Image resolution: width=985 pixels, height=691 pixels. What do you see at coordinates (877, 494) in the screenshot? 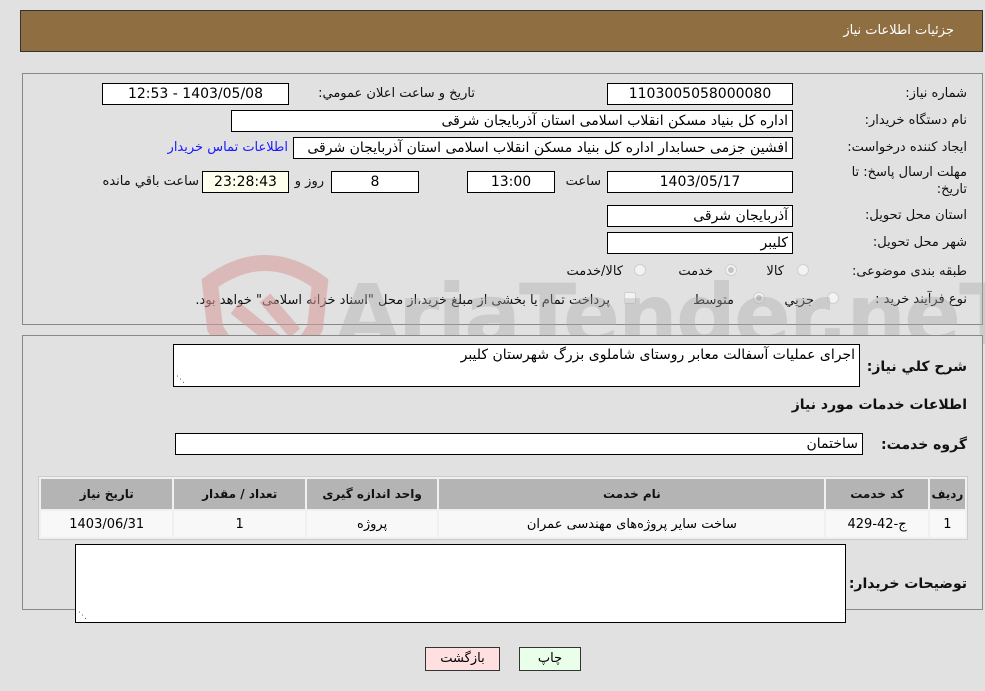
I see `col-service-code: کد خدمت` at bounding box center [877, 494].